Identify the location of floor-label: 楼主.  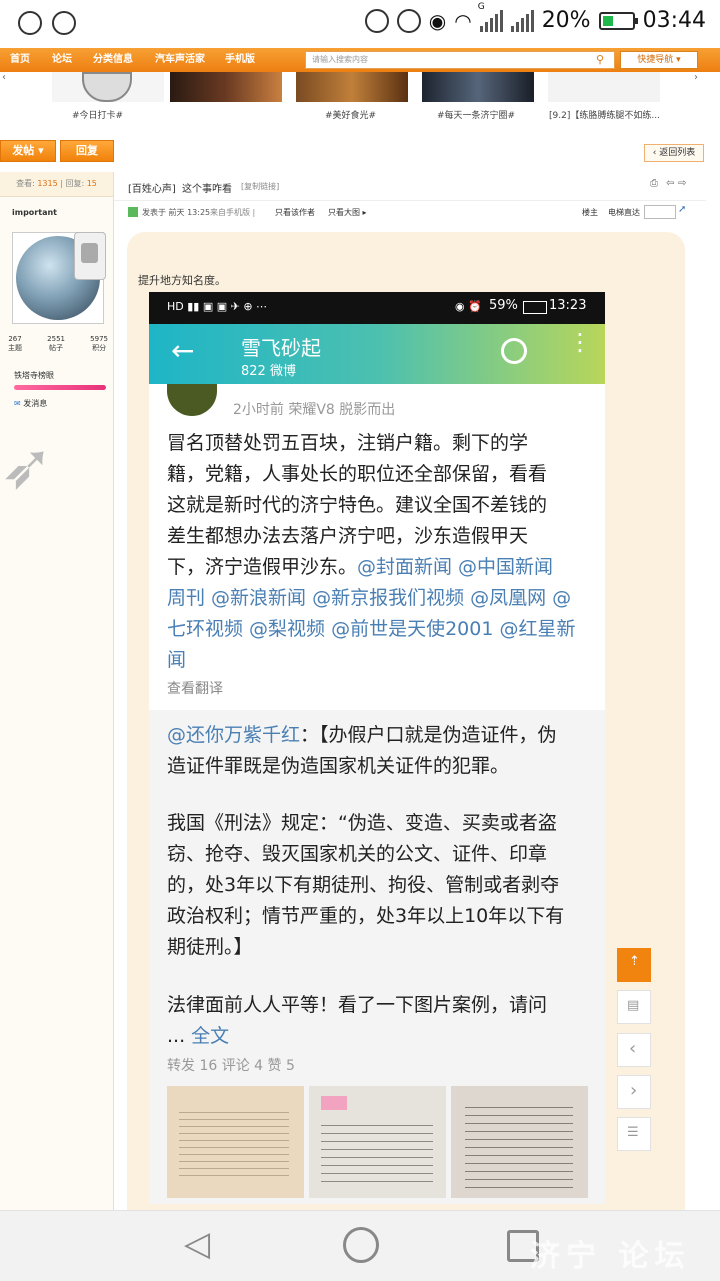
(590, 212).